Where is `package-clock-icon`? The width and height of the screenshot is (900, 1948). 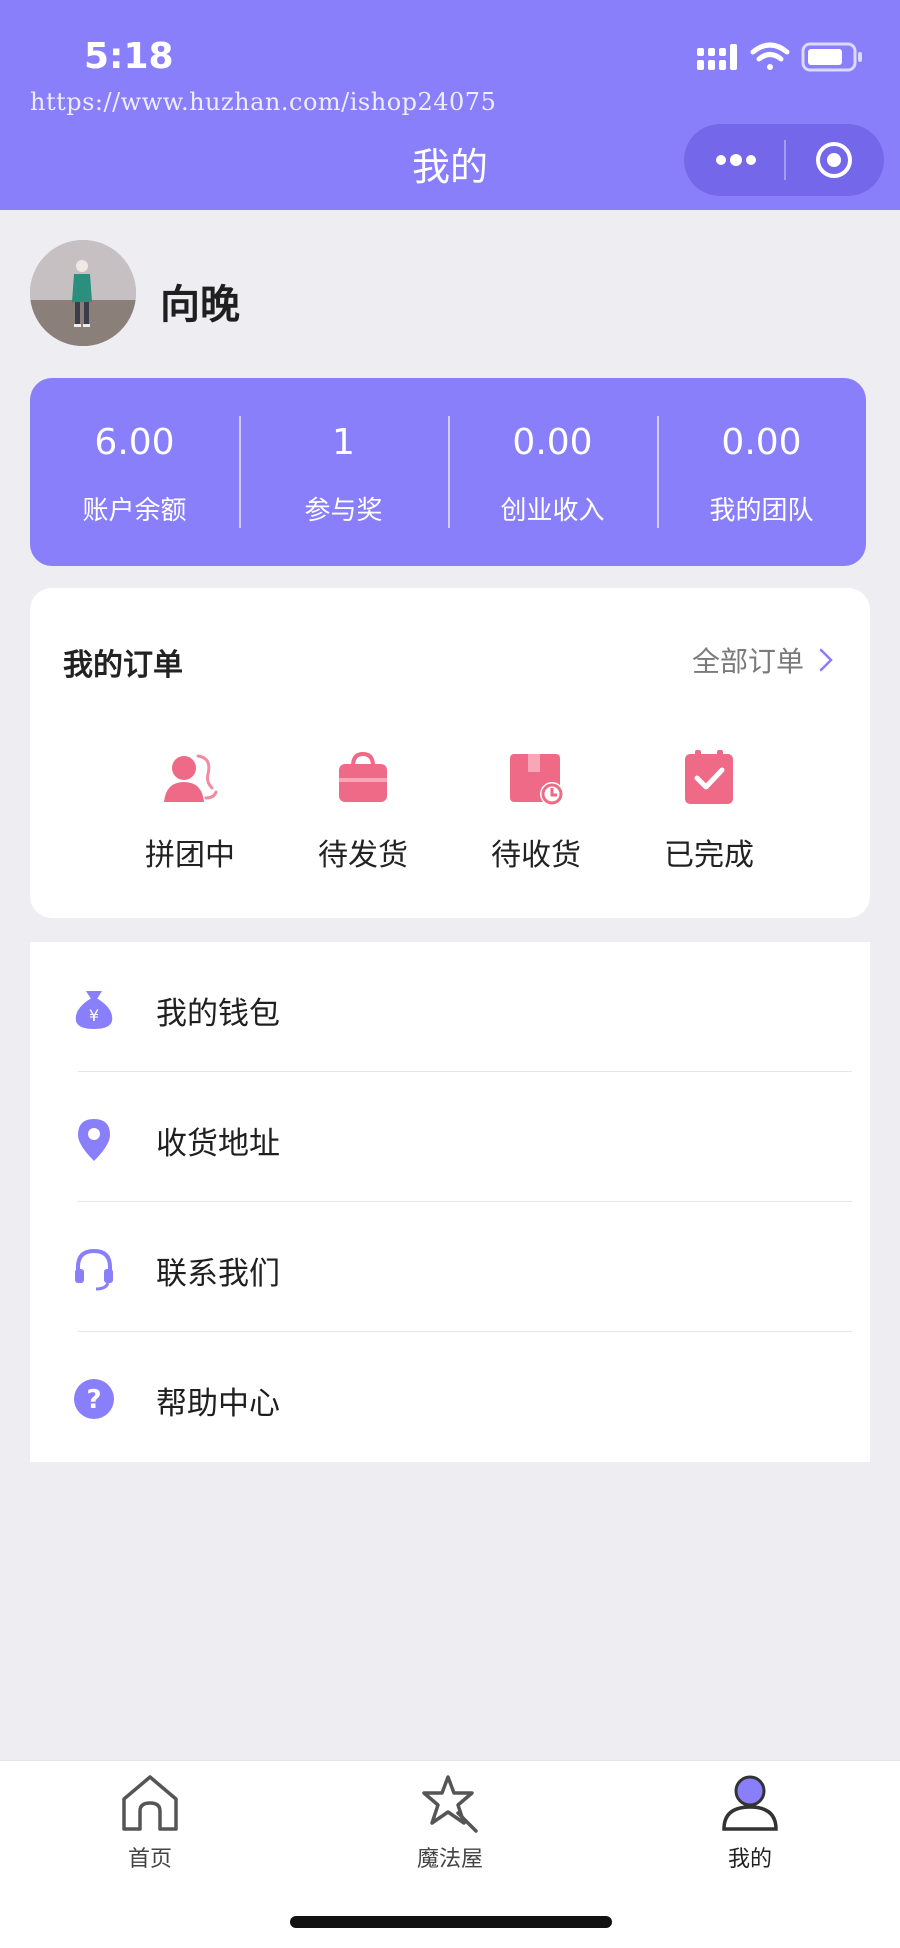 package-clock-icon is located at coordinates (537, 780).